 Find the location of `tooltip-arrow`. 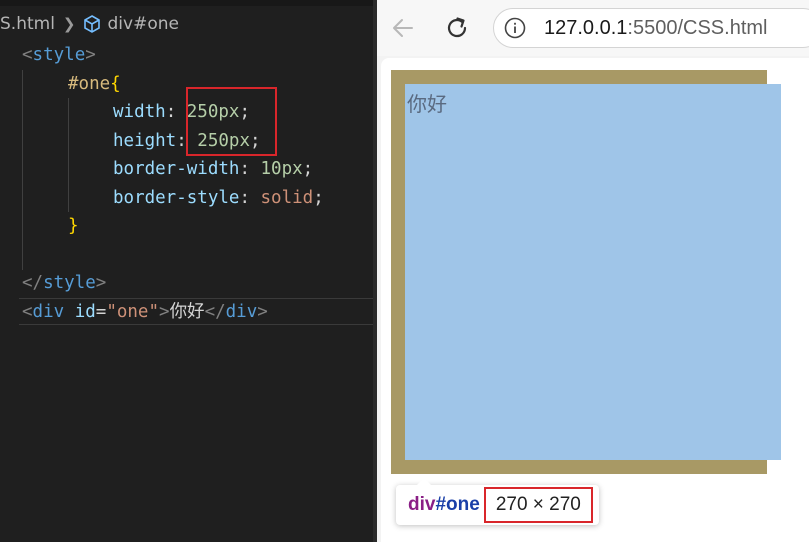

tooltip-arrow is located at coordinates (424, 482).